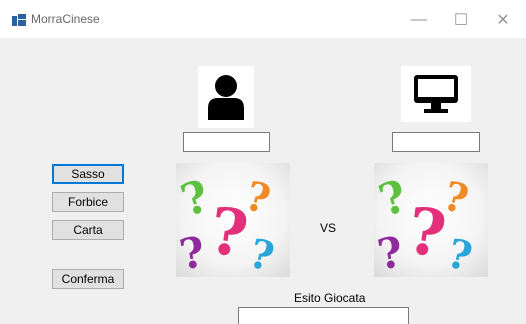 The image size is (526, 324). I want to click on esito-field, so click(323, 315).